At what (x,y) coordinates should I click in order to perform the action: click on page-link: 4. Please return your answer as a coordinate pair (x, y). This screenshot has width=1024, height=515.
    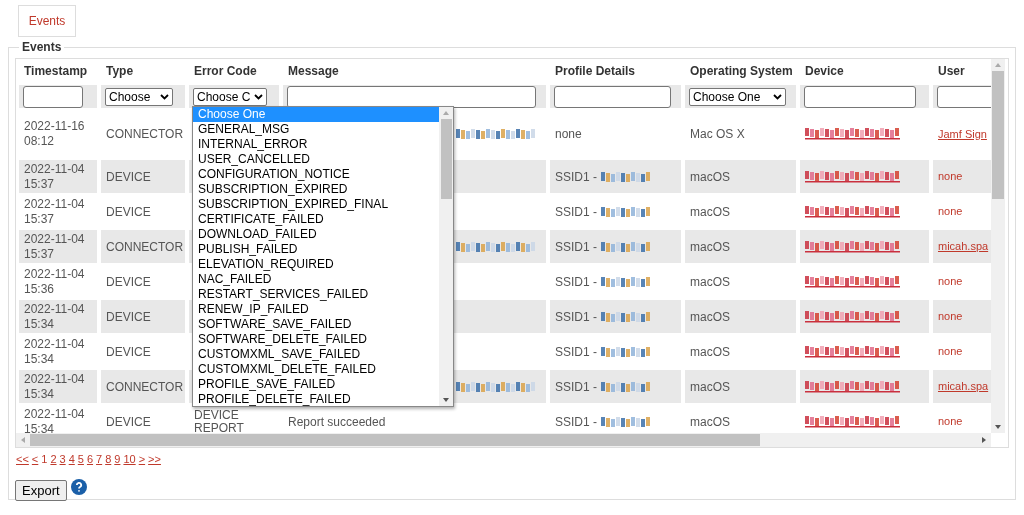
    Looking at the image, I should click on (71, 459).